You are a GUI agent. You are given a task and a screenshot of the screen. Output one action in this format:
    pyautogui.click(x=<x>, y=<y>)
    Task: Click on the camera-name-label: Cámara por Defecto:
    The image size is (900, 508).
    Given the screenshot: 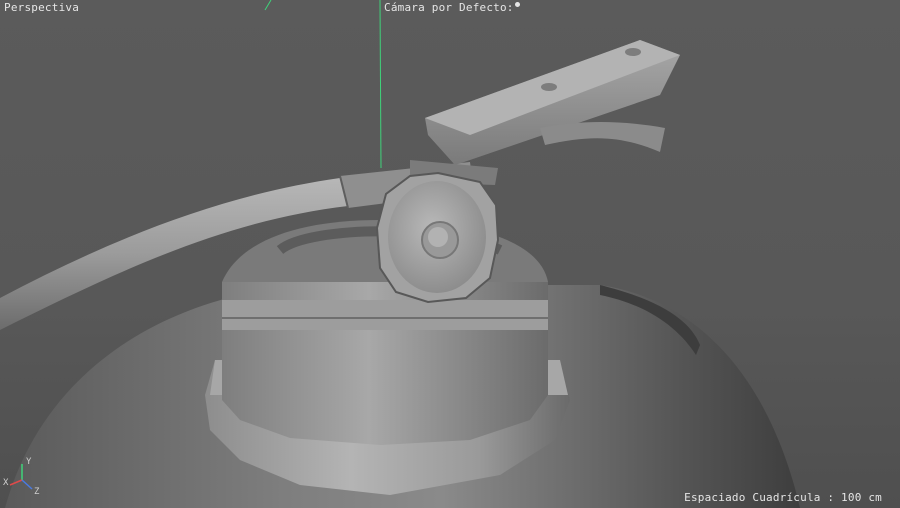 What is the action you would take?
    pyautogui.click(x=452, y=7)
    